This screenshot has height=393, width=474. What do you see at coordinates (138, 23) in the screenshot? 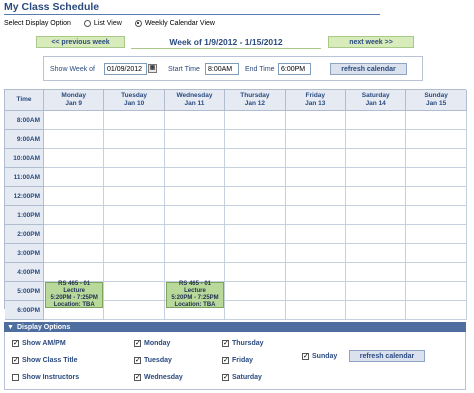
I see `weekly-calendar-view-radio` at bounding box center [138, 23].